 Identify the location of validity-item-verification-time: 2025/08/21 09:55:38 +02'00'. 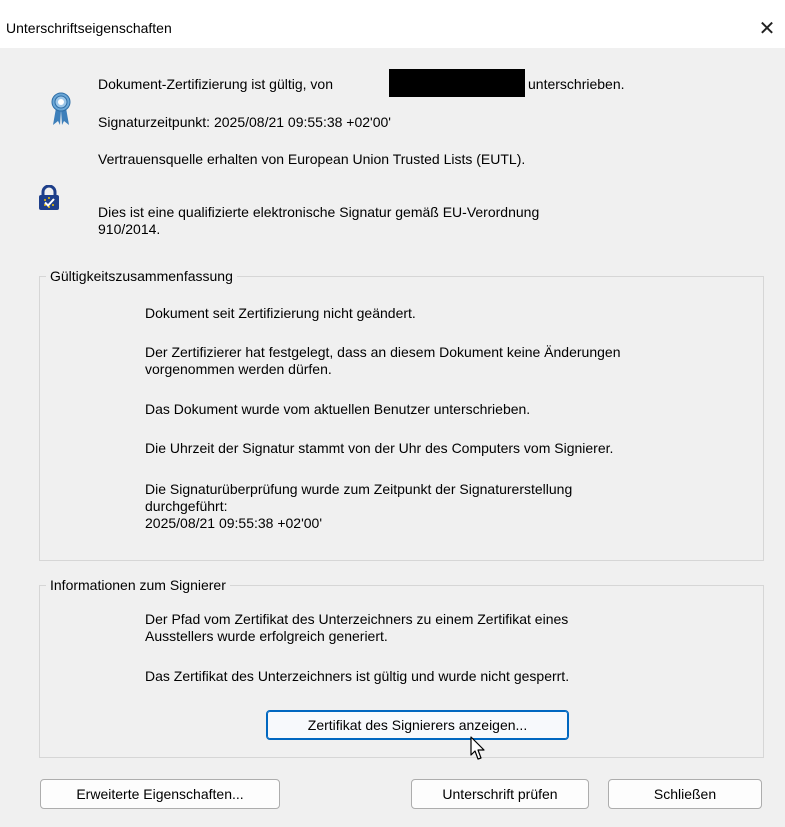
(234, 523).